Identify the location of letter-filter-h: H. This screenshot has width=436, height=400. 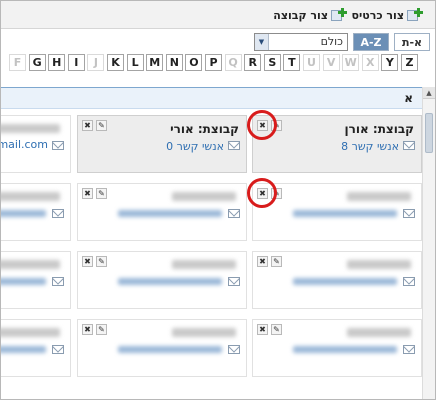
(57, 62).